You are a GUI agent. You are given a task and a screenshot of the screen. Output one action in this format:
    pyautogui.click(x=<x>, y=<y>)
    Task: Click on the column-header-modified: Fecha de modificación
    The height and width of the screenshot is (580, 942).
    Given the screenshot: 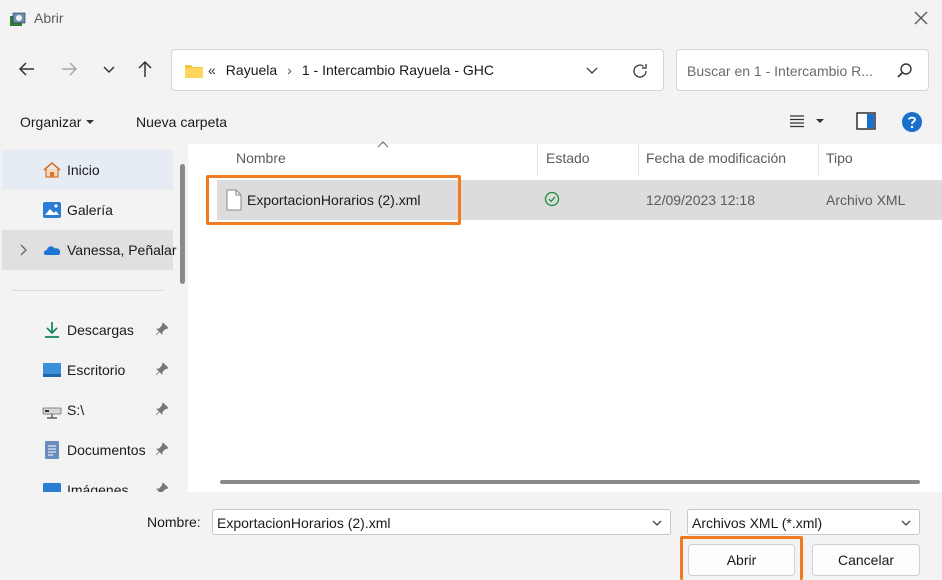 What is the action you would take?
    pyautogui.click(x=716, y=158)
    